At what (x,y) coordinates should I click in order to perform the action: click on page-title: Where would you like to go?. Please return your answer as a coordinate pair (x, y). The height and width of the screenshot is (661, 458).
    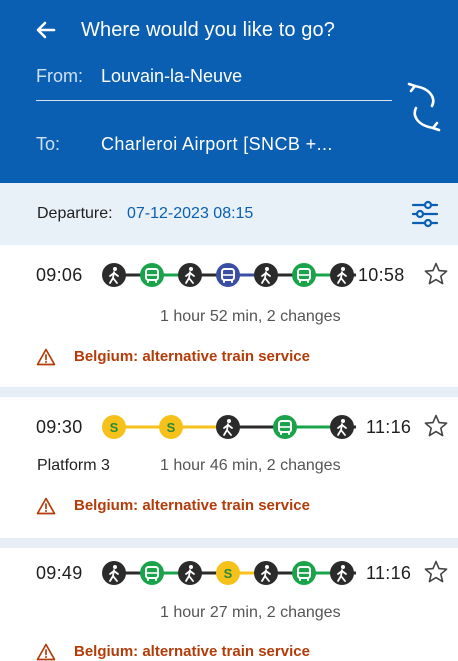
    Looking at the image, I should click on (208, 30).